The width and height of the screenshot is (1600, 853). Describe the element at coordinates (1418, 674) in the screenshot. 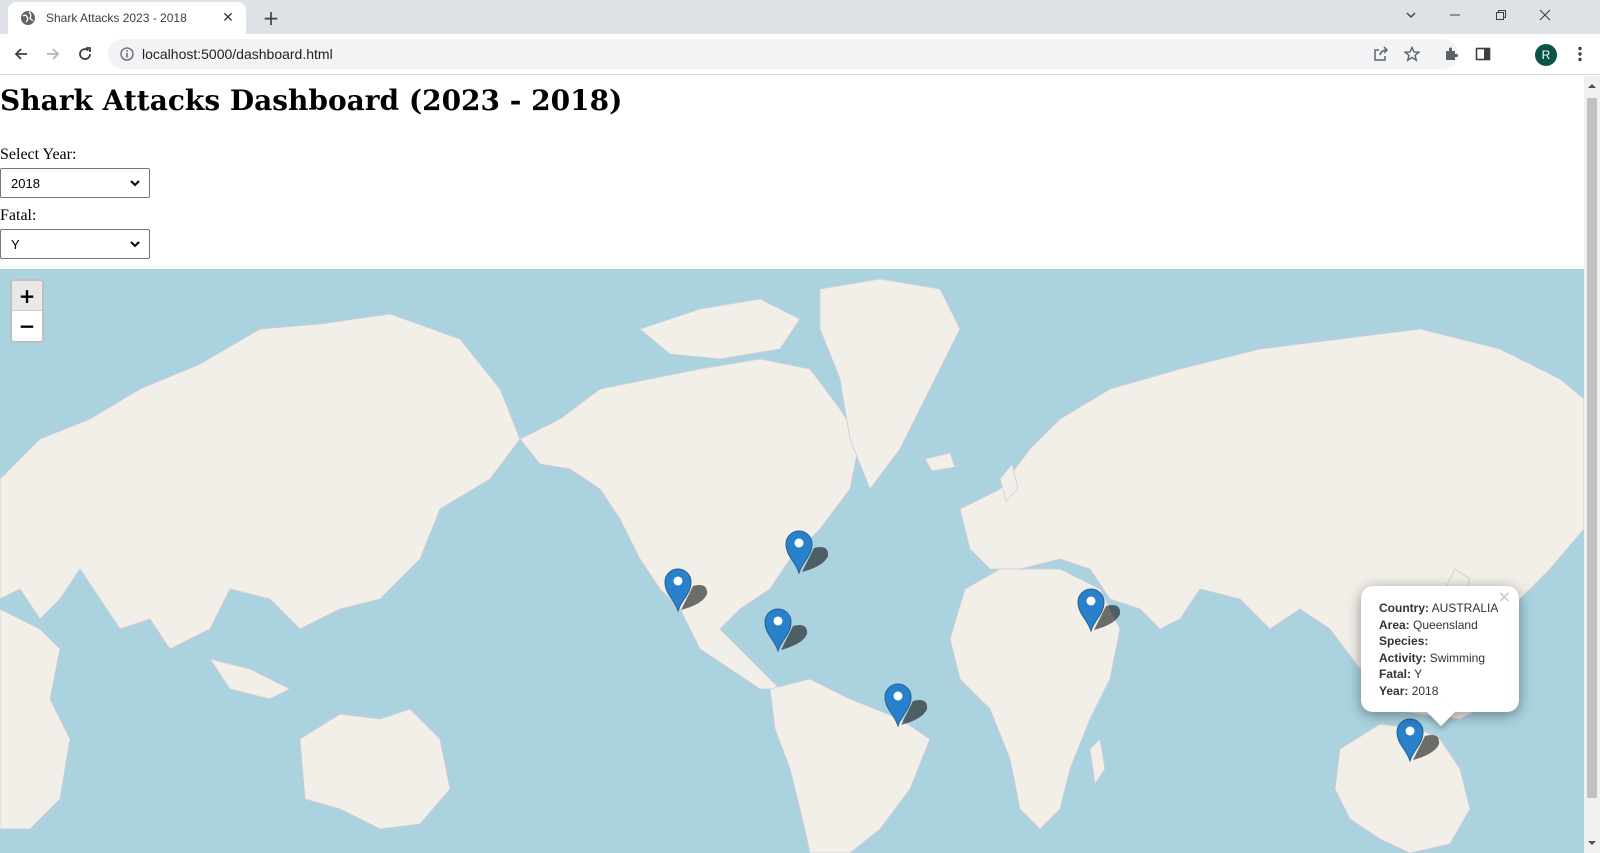

I see `popup-fatal: Y` at that location.